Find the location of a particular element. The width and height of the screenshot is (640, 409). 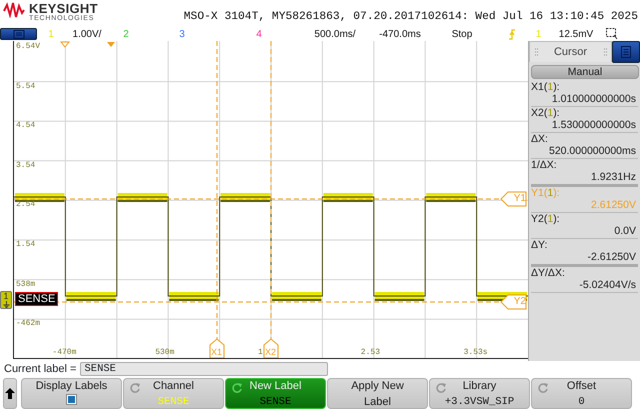

readout-value: 1.9231Hz is located at coordinates (613, 177).